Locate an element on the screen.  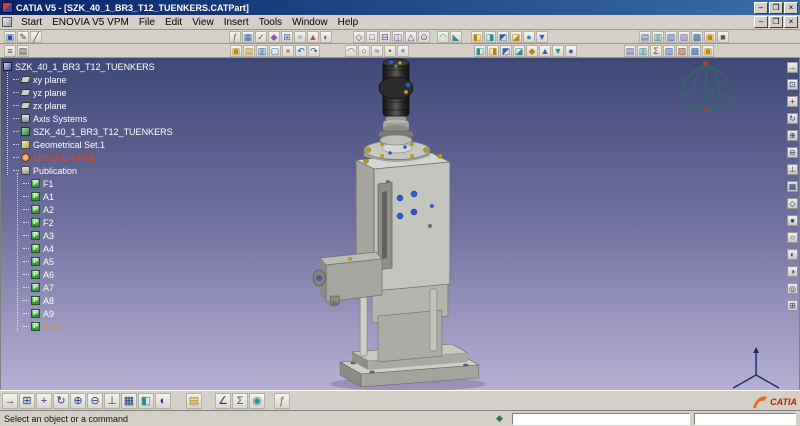
constraints-icon: ◐ is located at coordinates (326, 36).